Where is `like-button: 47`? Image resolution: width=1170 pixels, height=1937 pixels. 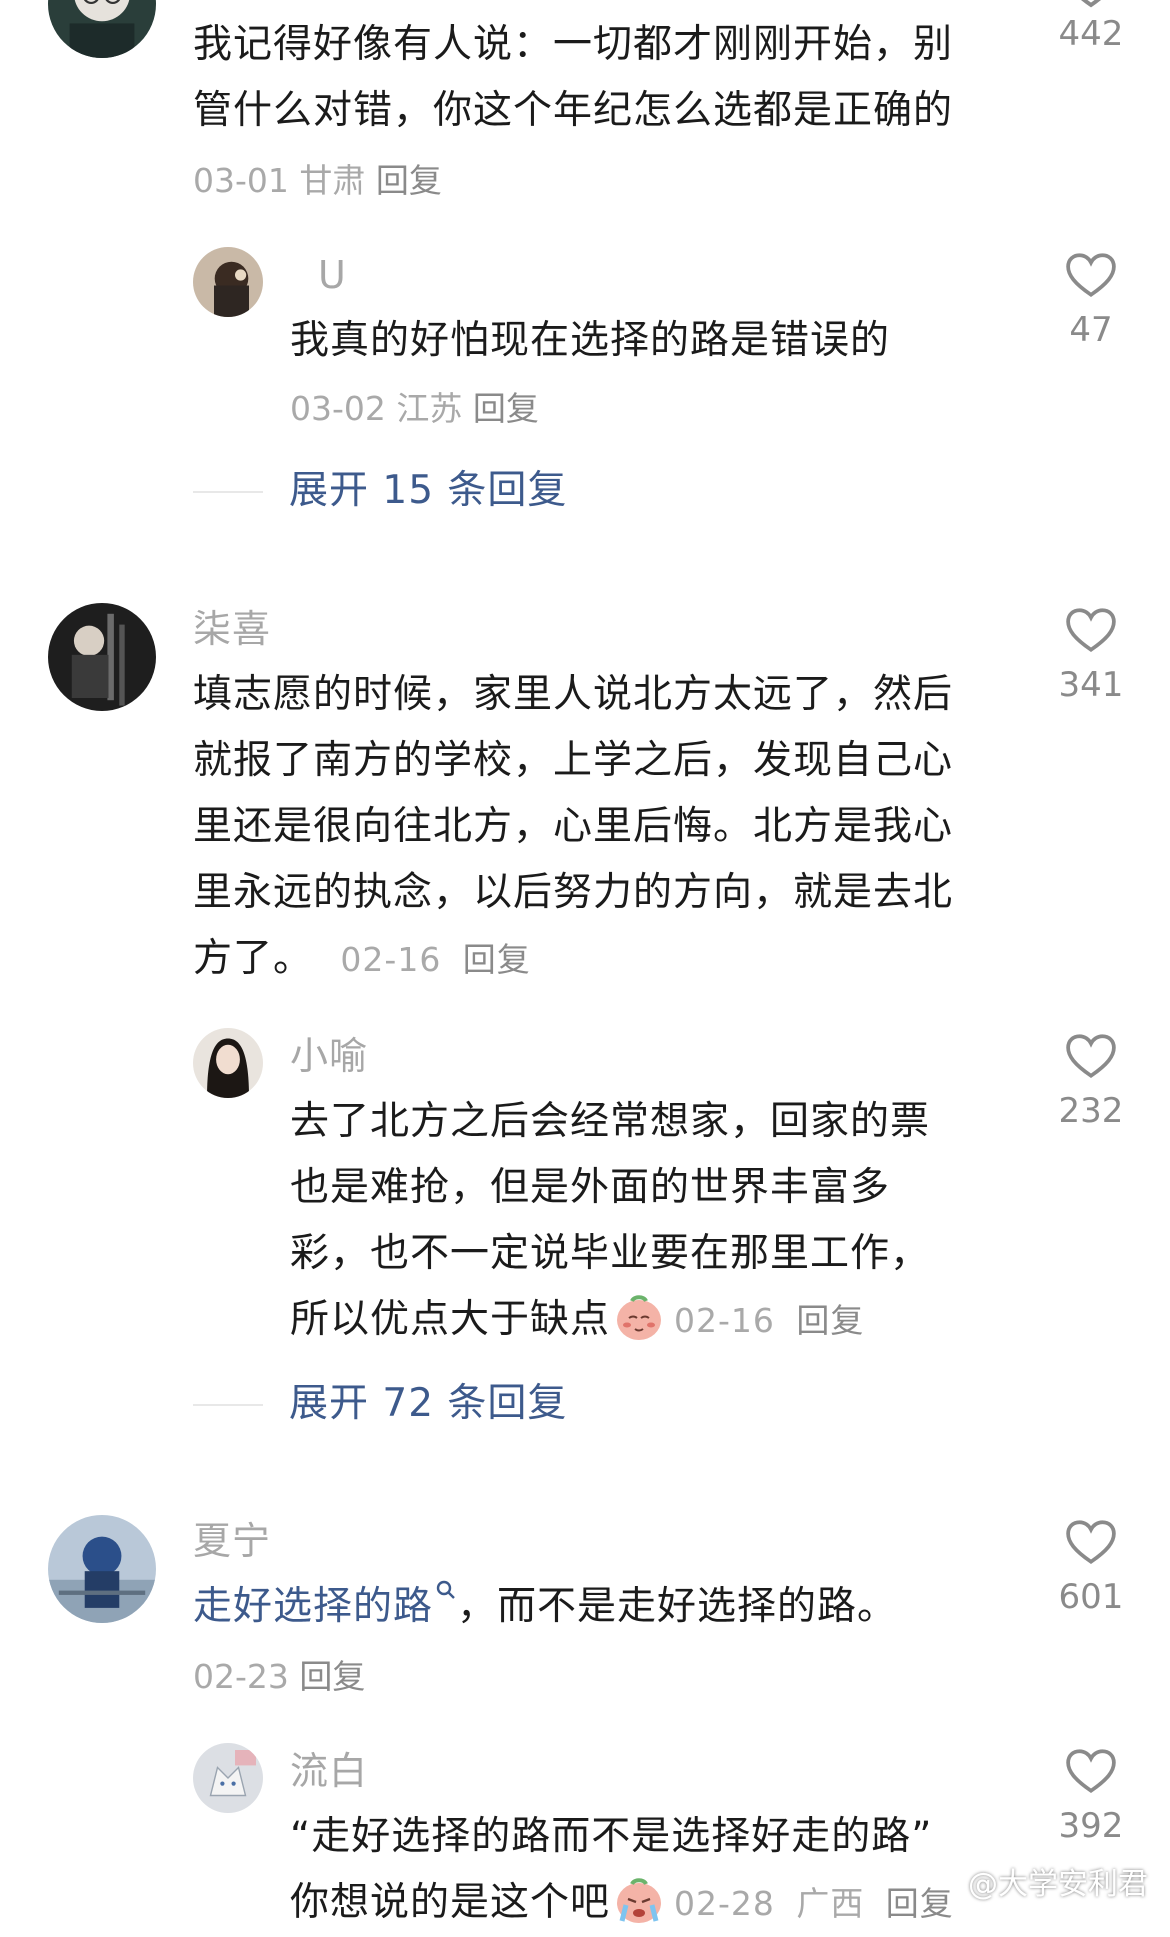 like-button: 47 is located at coordinates (1091, 303).